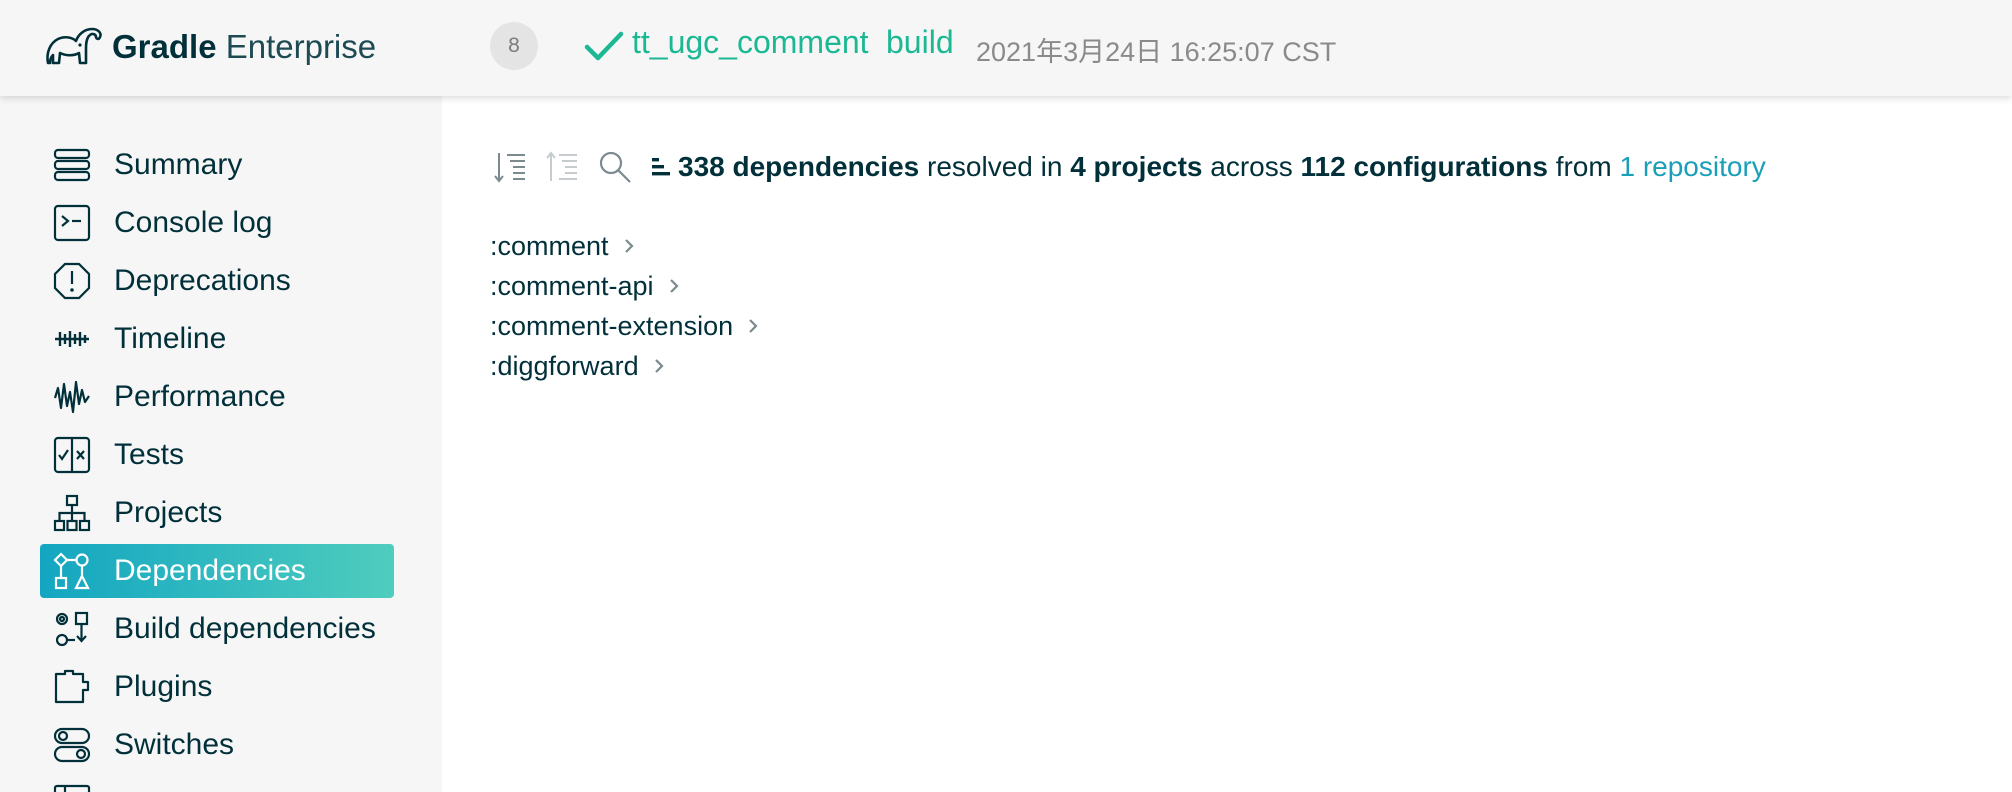 The height and width of the screenshot is (792, 2012). Describe the element at coordinates (564, 365) in the screenshot. I see `project-path: :diggforward` at that location.